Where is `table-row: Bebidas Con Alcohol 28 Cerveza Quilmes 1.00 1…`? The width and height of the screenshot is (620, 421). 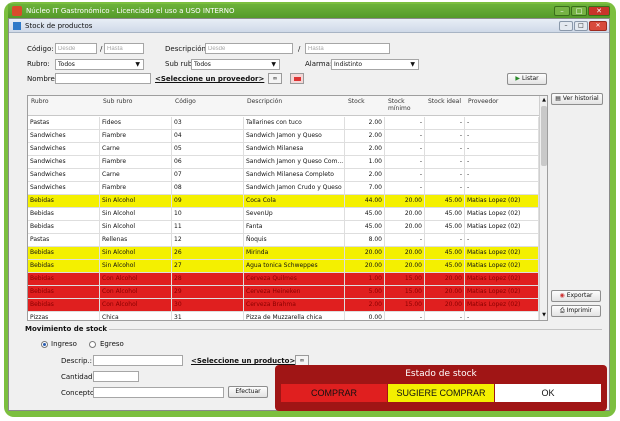 table-row: Bebidas Con Alcohol 28 Cerveza Quilmes 1.00 1… is located at coordinates (283, 279).